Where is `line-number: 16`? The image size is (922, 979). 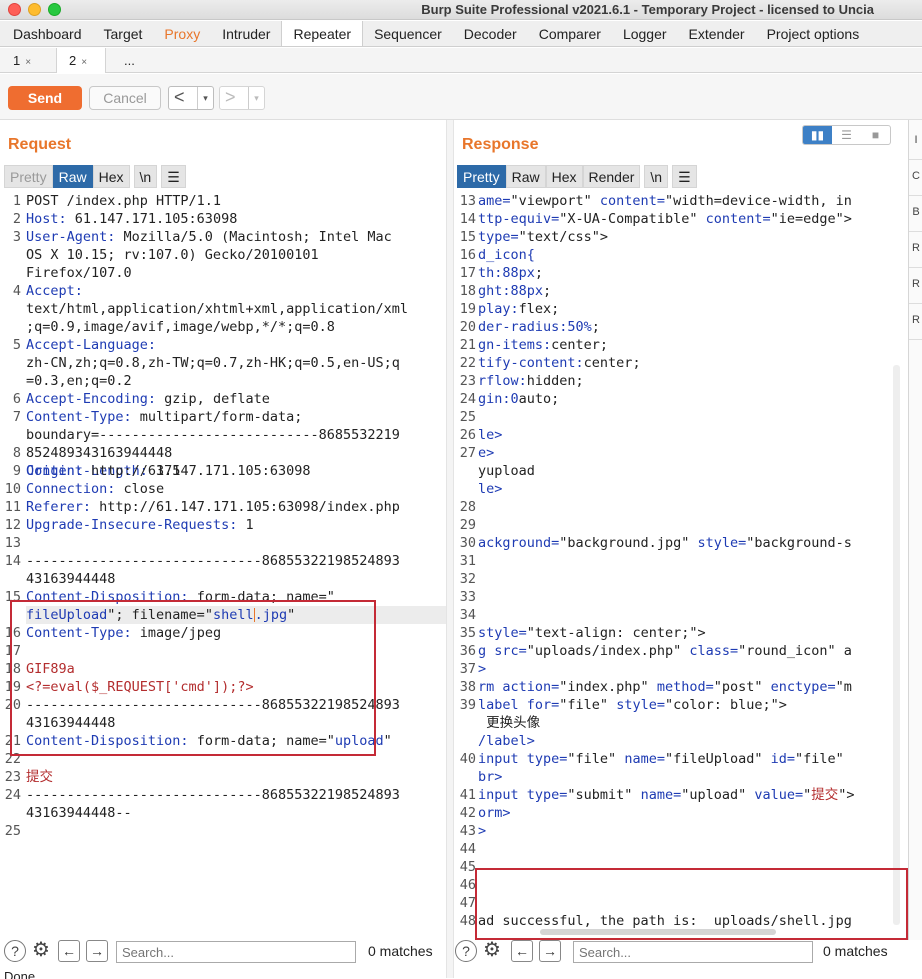 line-number: 16 is located at coordinates (12, 633).